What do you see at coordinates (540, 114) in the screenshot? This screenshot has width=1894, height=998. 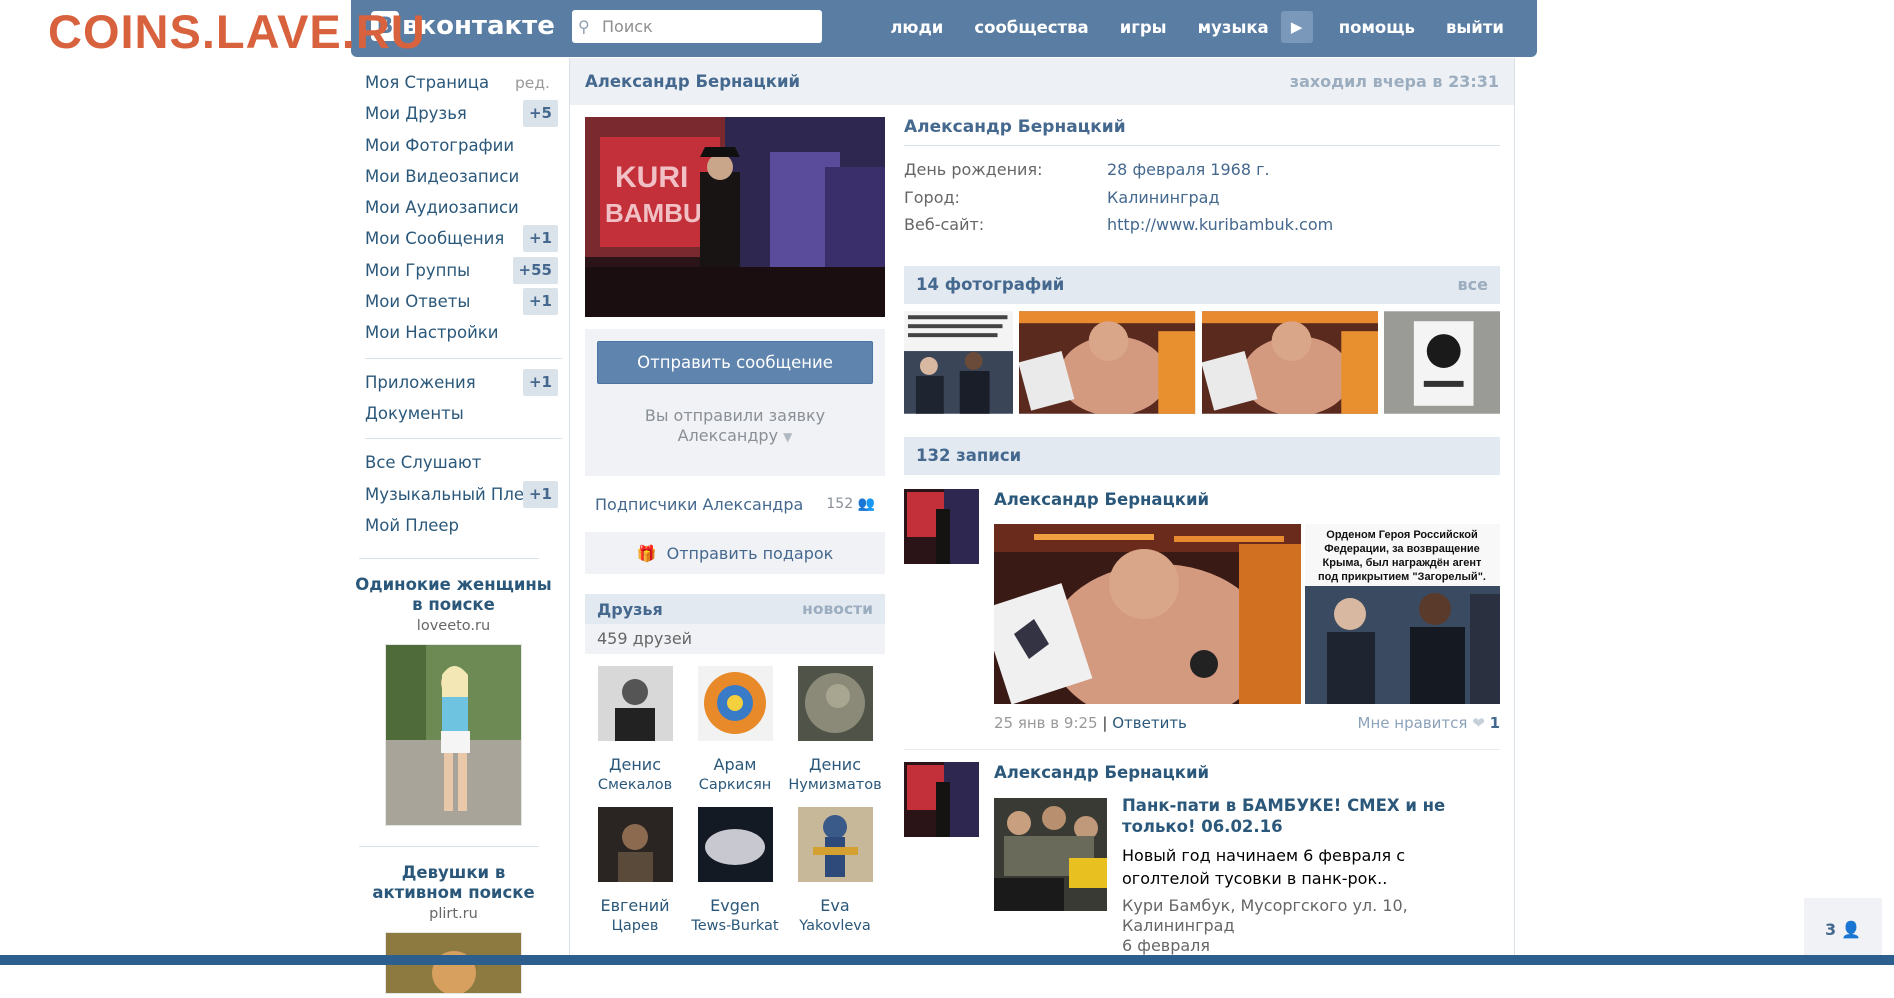 I see `counter-badge: +5` at bounding box center [540, 114].